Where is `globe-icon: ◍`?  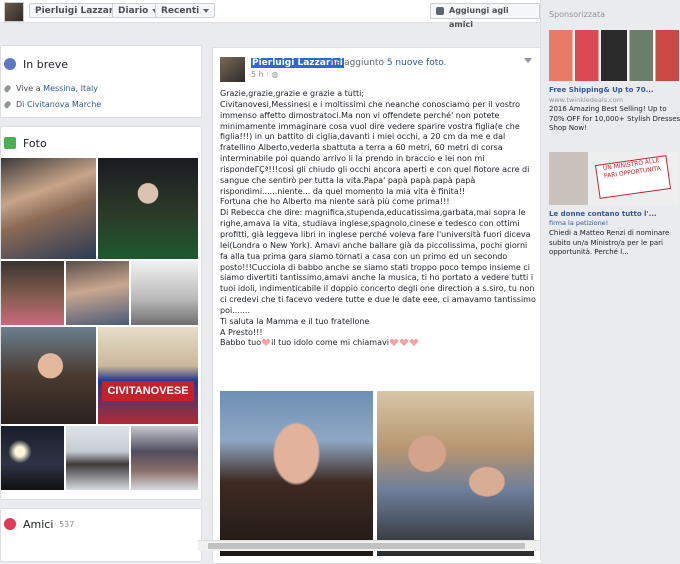
globe-icon: ◍ is located at coordinates (275, 74).